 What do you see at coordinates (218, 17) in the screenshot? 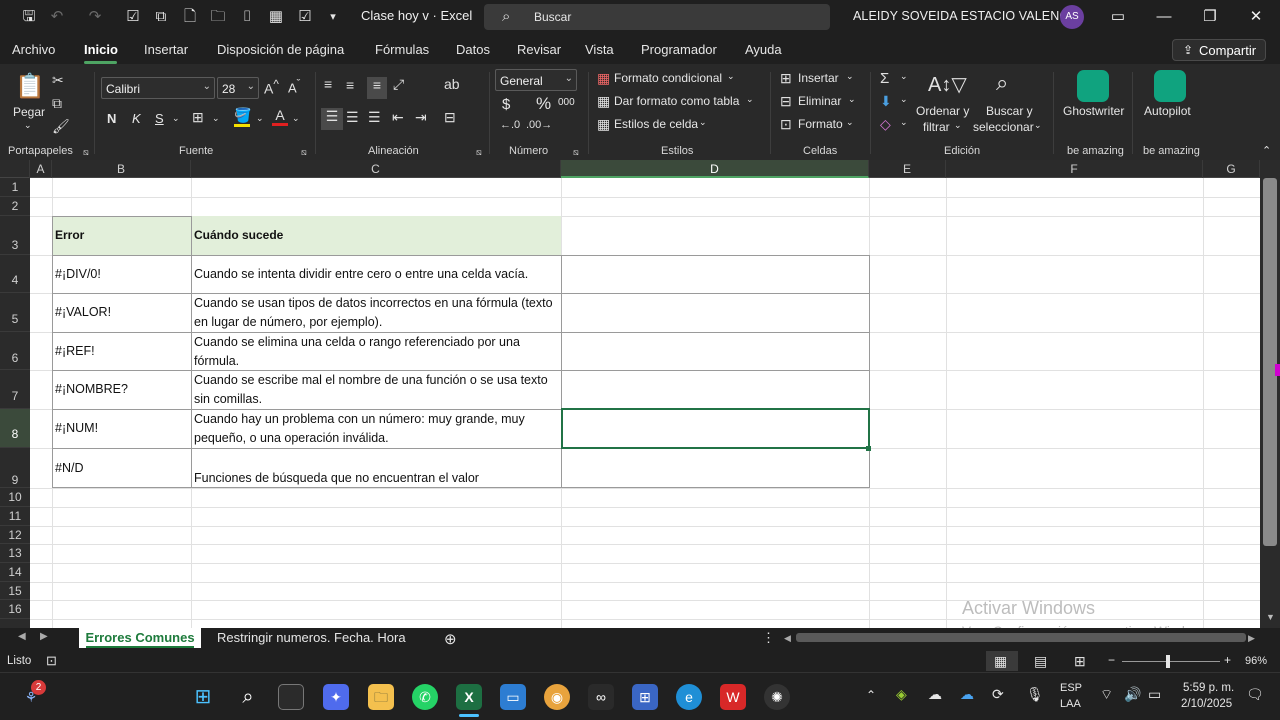
I see `open-file-icon: 🗀` at bounding box center [218, 17].